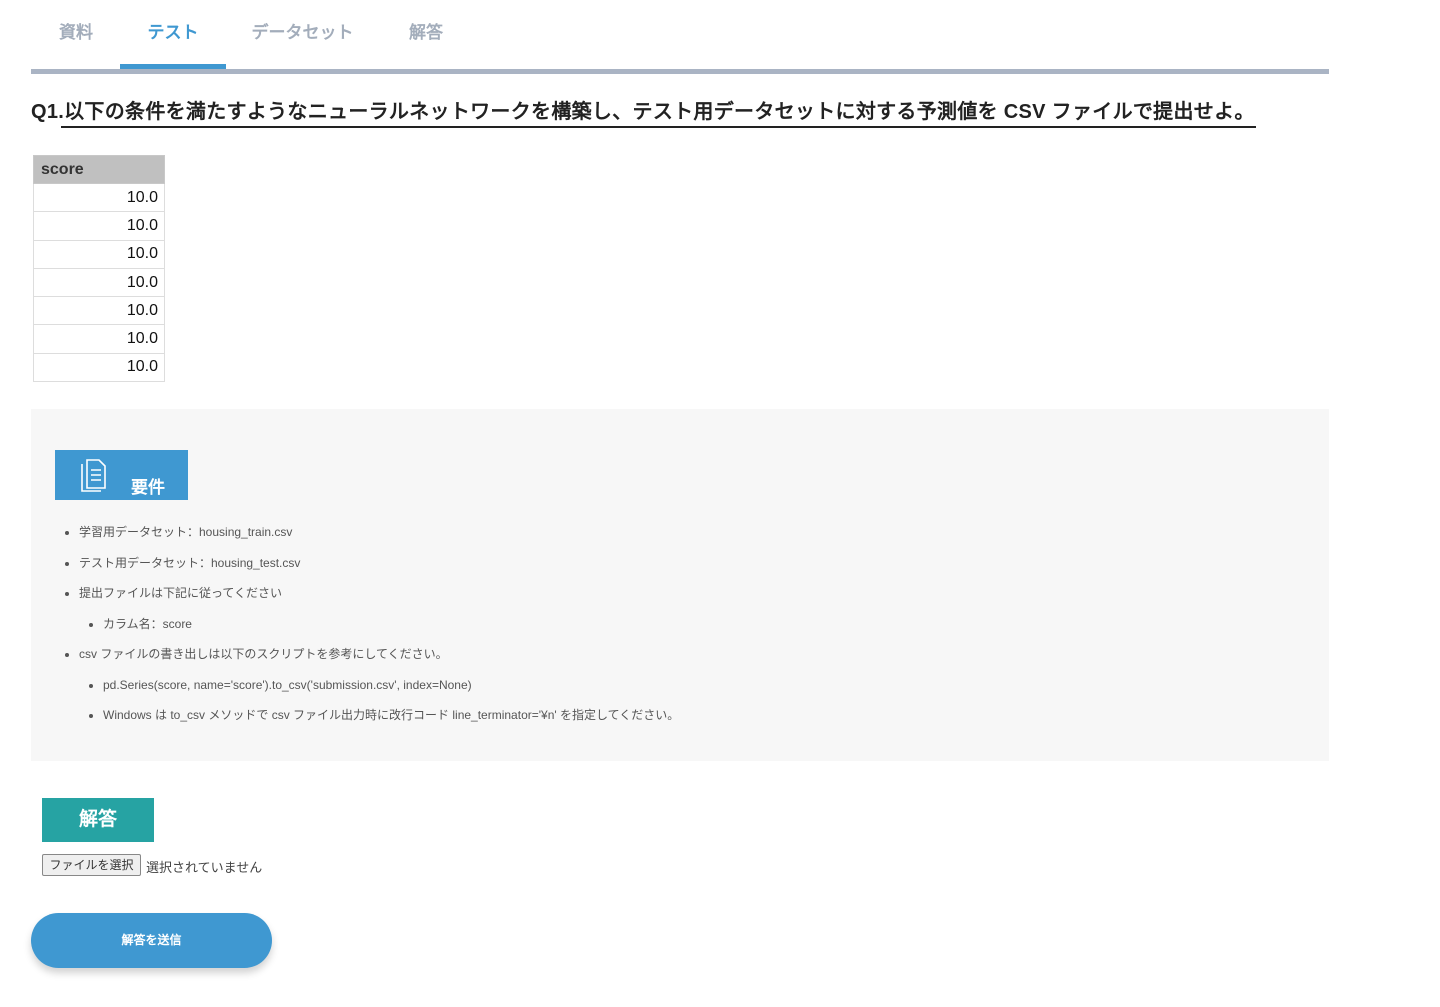 Image resolution: width=1440 pixels, height=1007 pixels. What do you see at coordinates (426, 43) in the screenshot?
I see `tab-answer: 解答` at bounding box center [426, 43].